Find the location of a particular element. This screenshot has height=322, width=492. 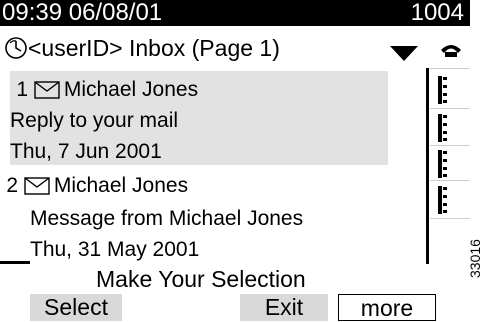

inbox-title: <userID> Inbox (Page 1) is located at coordinates (154, 48).